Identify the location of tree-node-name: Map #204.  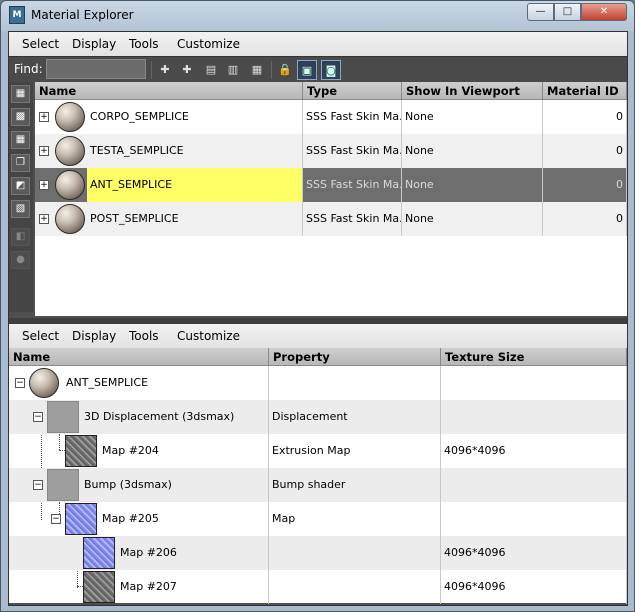
(184, 451).